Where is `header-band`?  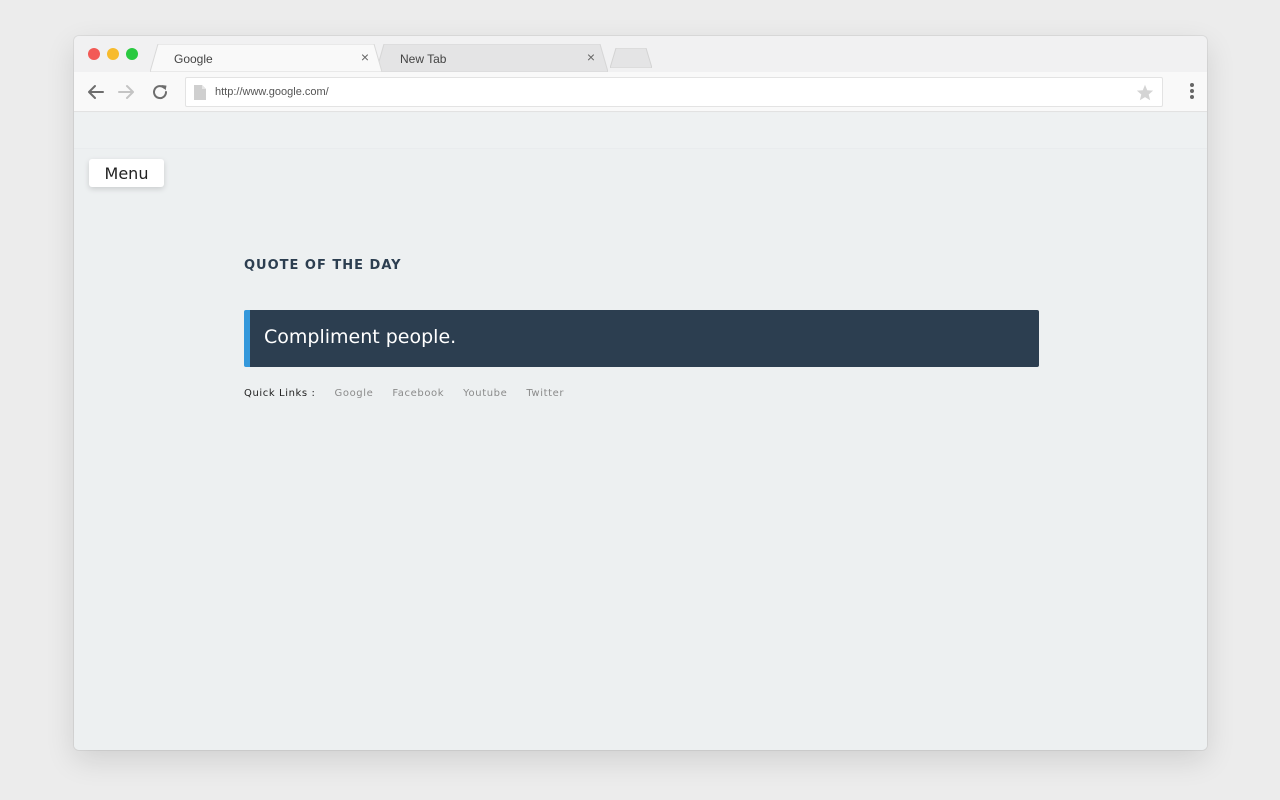
header-band is located at coordinates (640, 131).